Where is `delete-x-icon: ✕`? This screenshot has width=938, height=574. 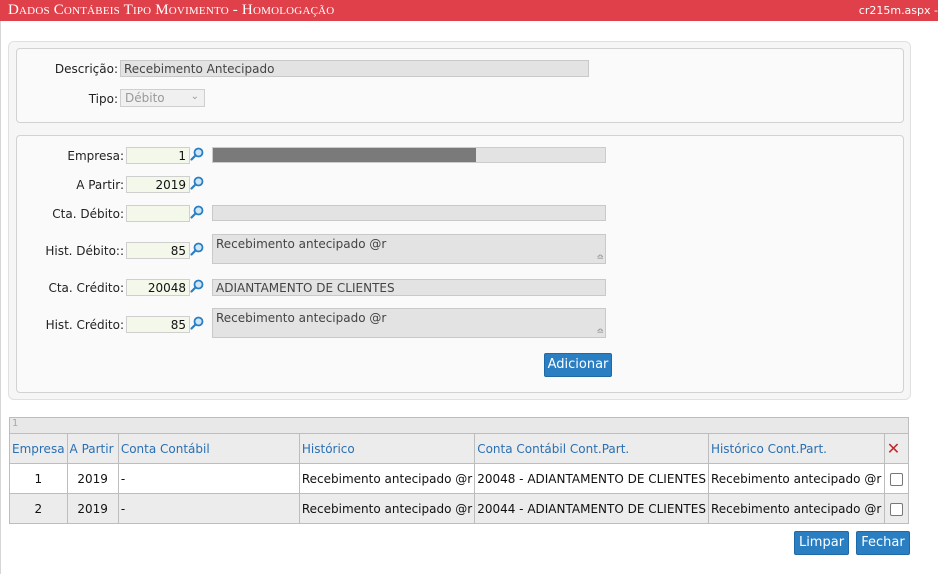 delete-x-icon: ✕ is located at coordinates (893, 448).